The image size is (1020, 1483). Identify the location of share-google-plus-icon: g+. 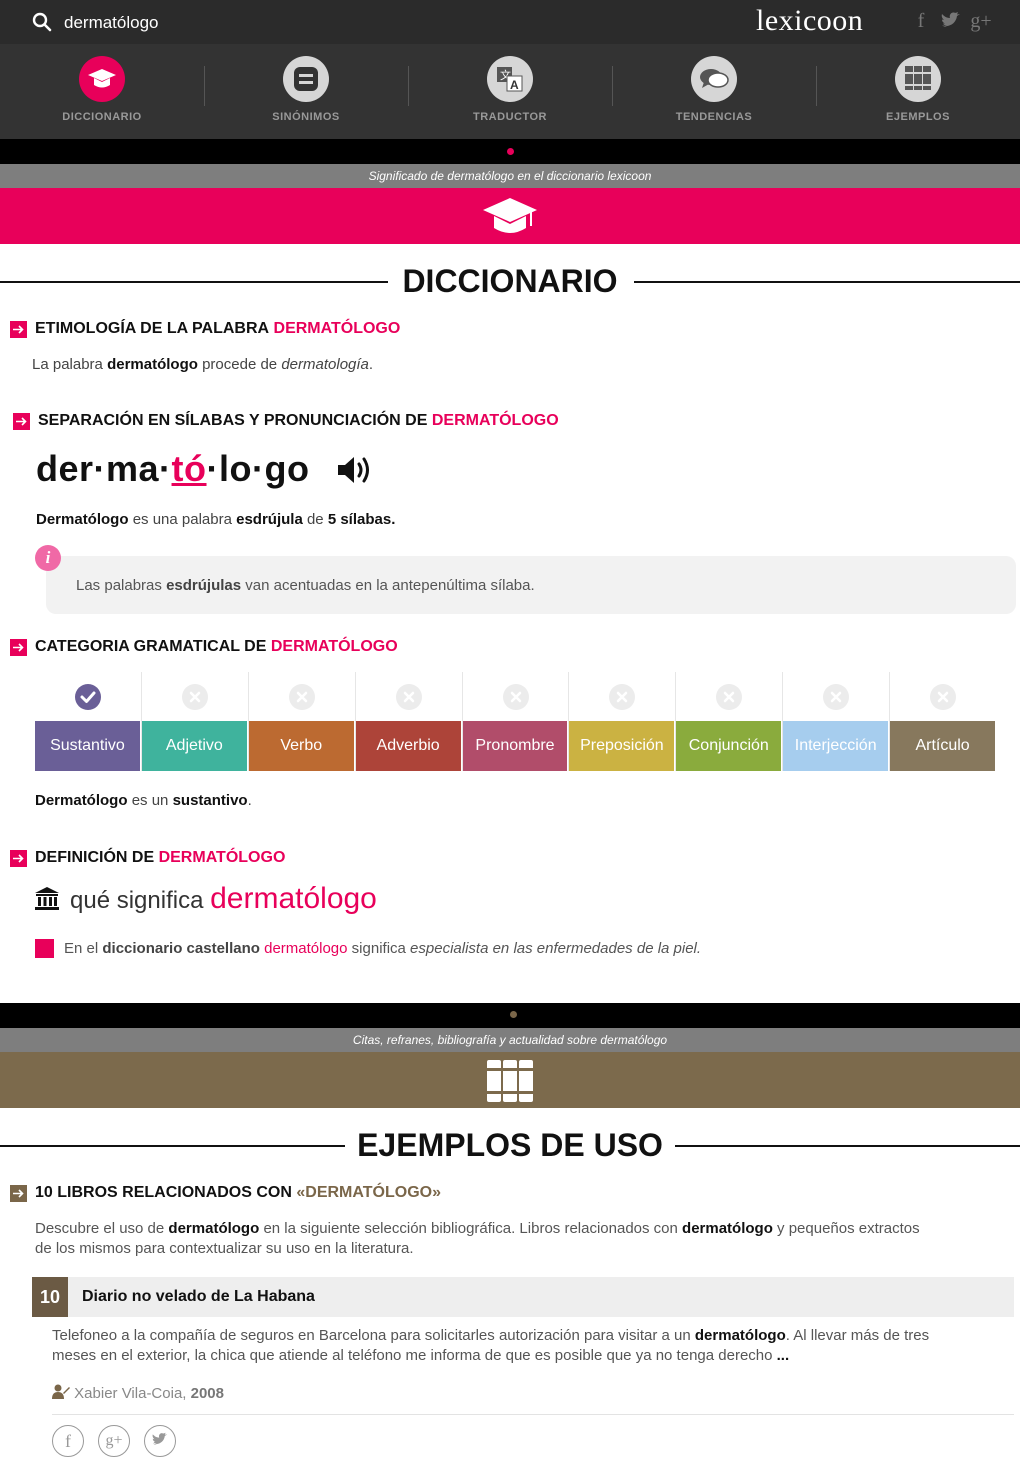
(114, 1441).